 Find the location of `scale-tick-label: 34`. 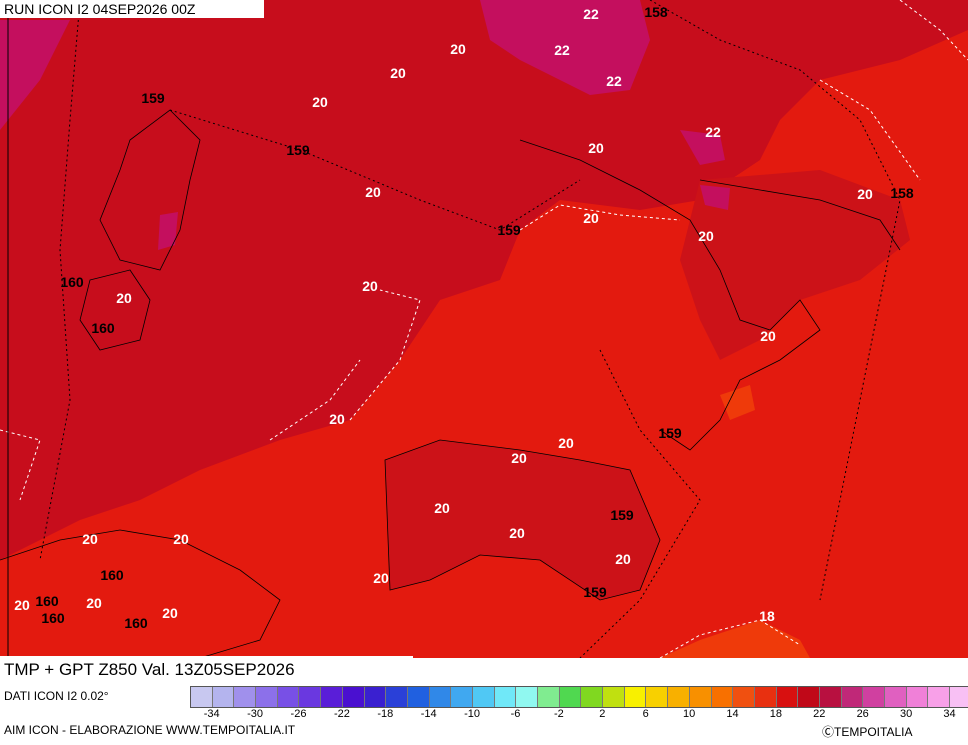

scale-tick-label: 34 is located at coordinates (949, 714).